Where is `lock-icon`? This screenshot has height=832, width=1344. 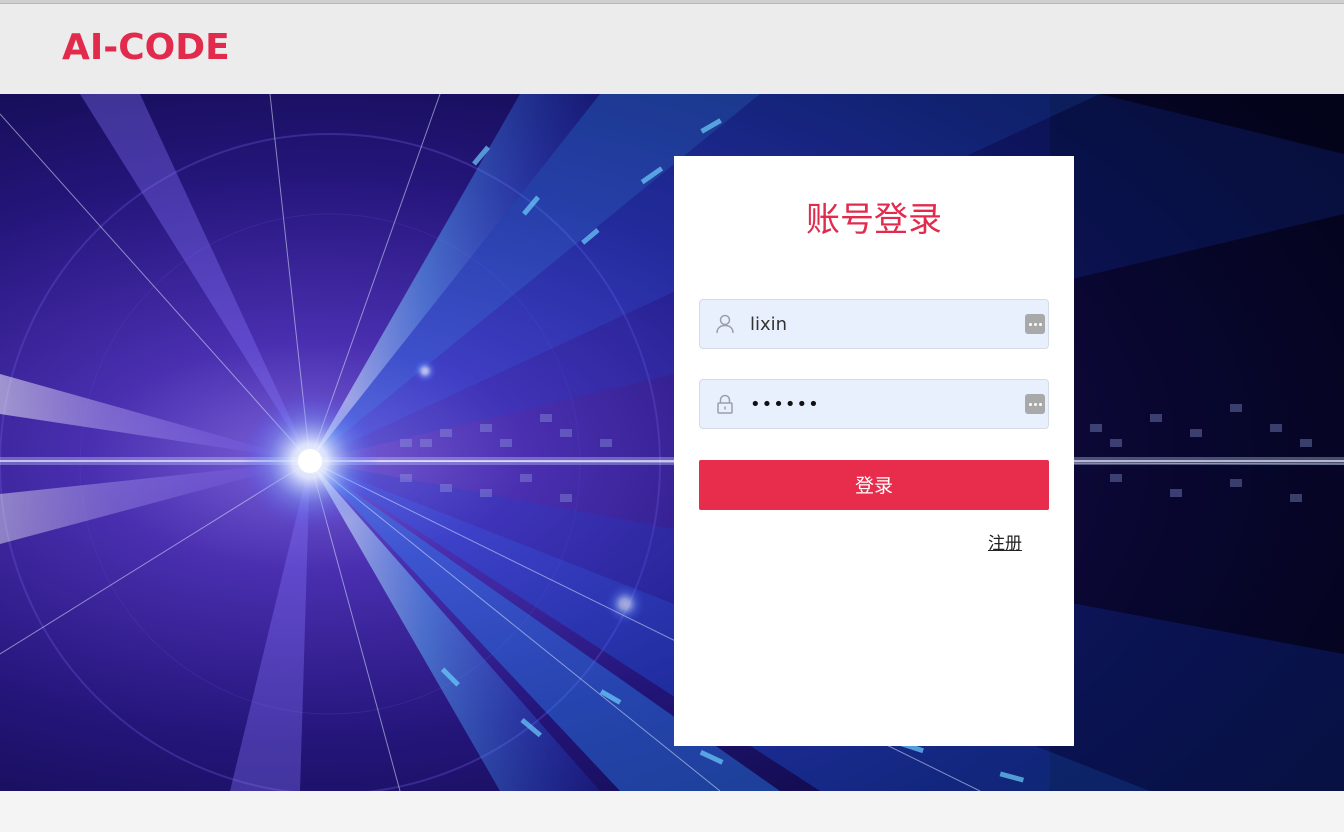 lock-icon is located at coordinates (725, 404).